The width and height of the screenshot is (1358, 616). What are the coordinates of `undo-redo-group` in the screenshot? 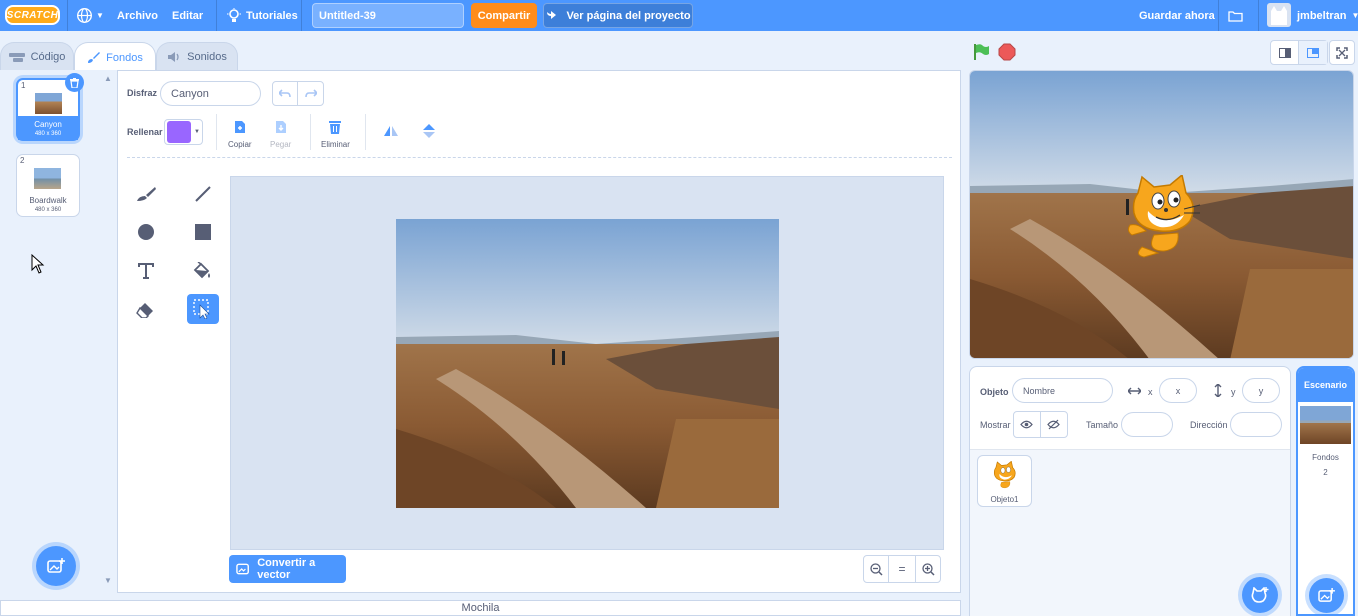 It's located at (298, 93).